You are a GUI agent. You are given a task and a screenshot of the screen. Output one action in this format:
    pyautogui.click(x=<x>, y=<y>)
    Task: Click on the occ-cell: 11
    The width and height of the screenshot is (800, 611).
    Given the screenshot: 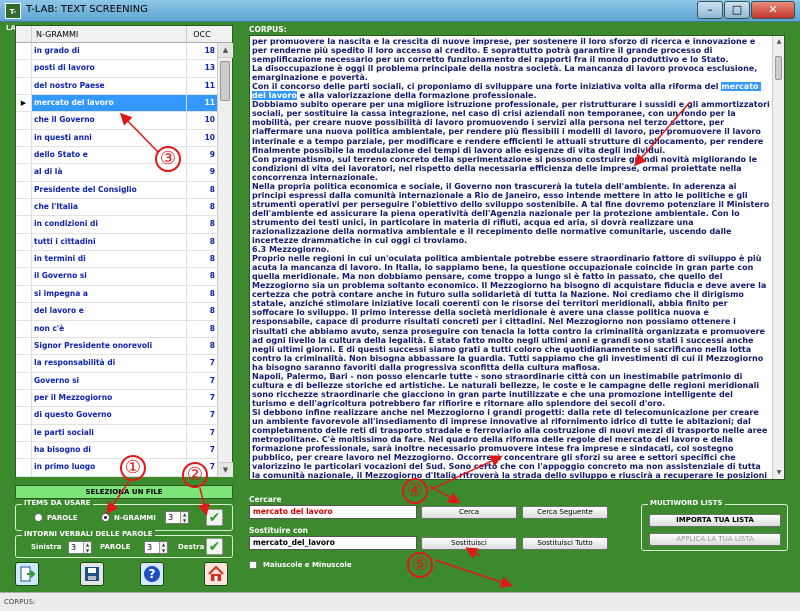 What is the action you would take?
    pyautogui.click(x=202, y=86)
    